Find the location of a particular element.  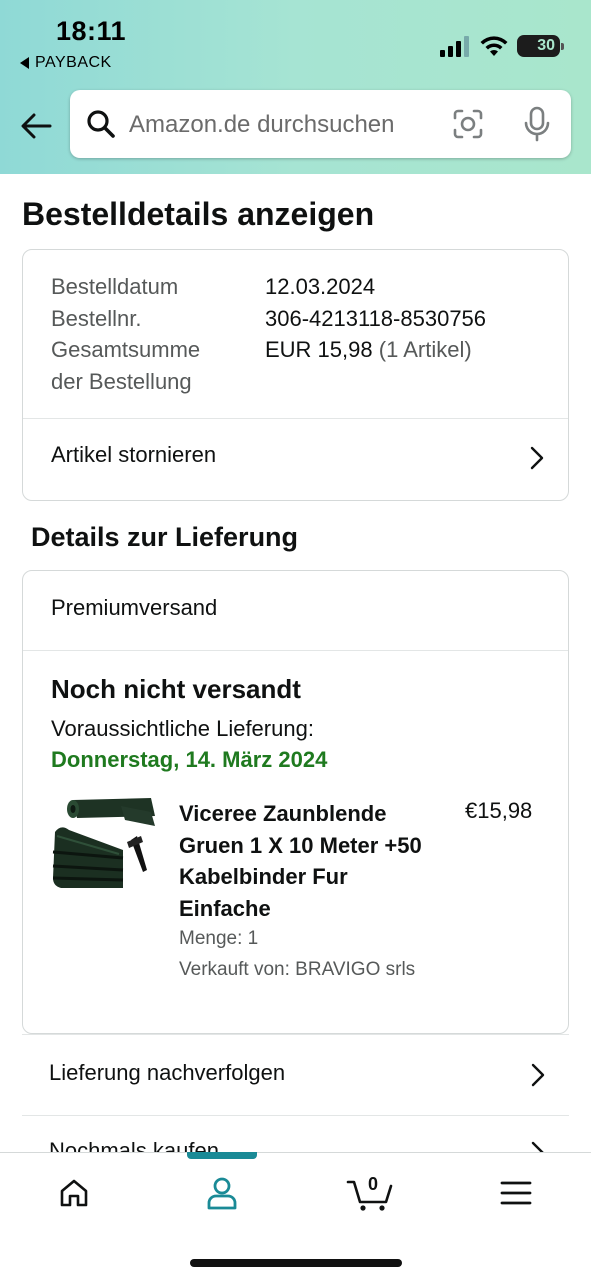

nav-cart: 0 is located at coordinates (370, 1193).